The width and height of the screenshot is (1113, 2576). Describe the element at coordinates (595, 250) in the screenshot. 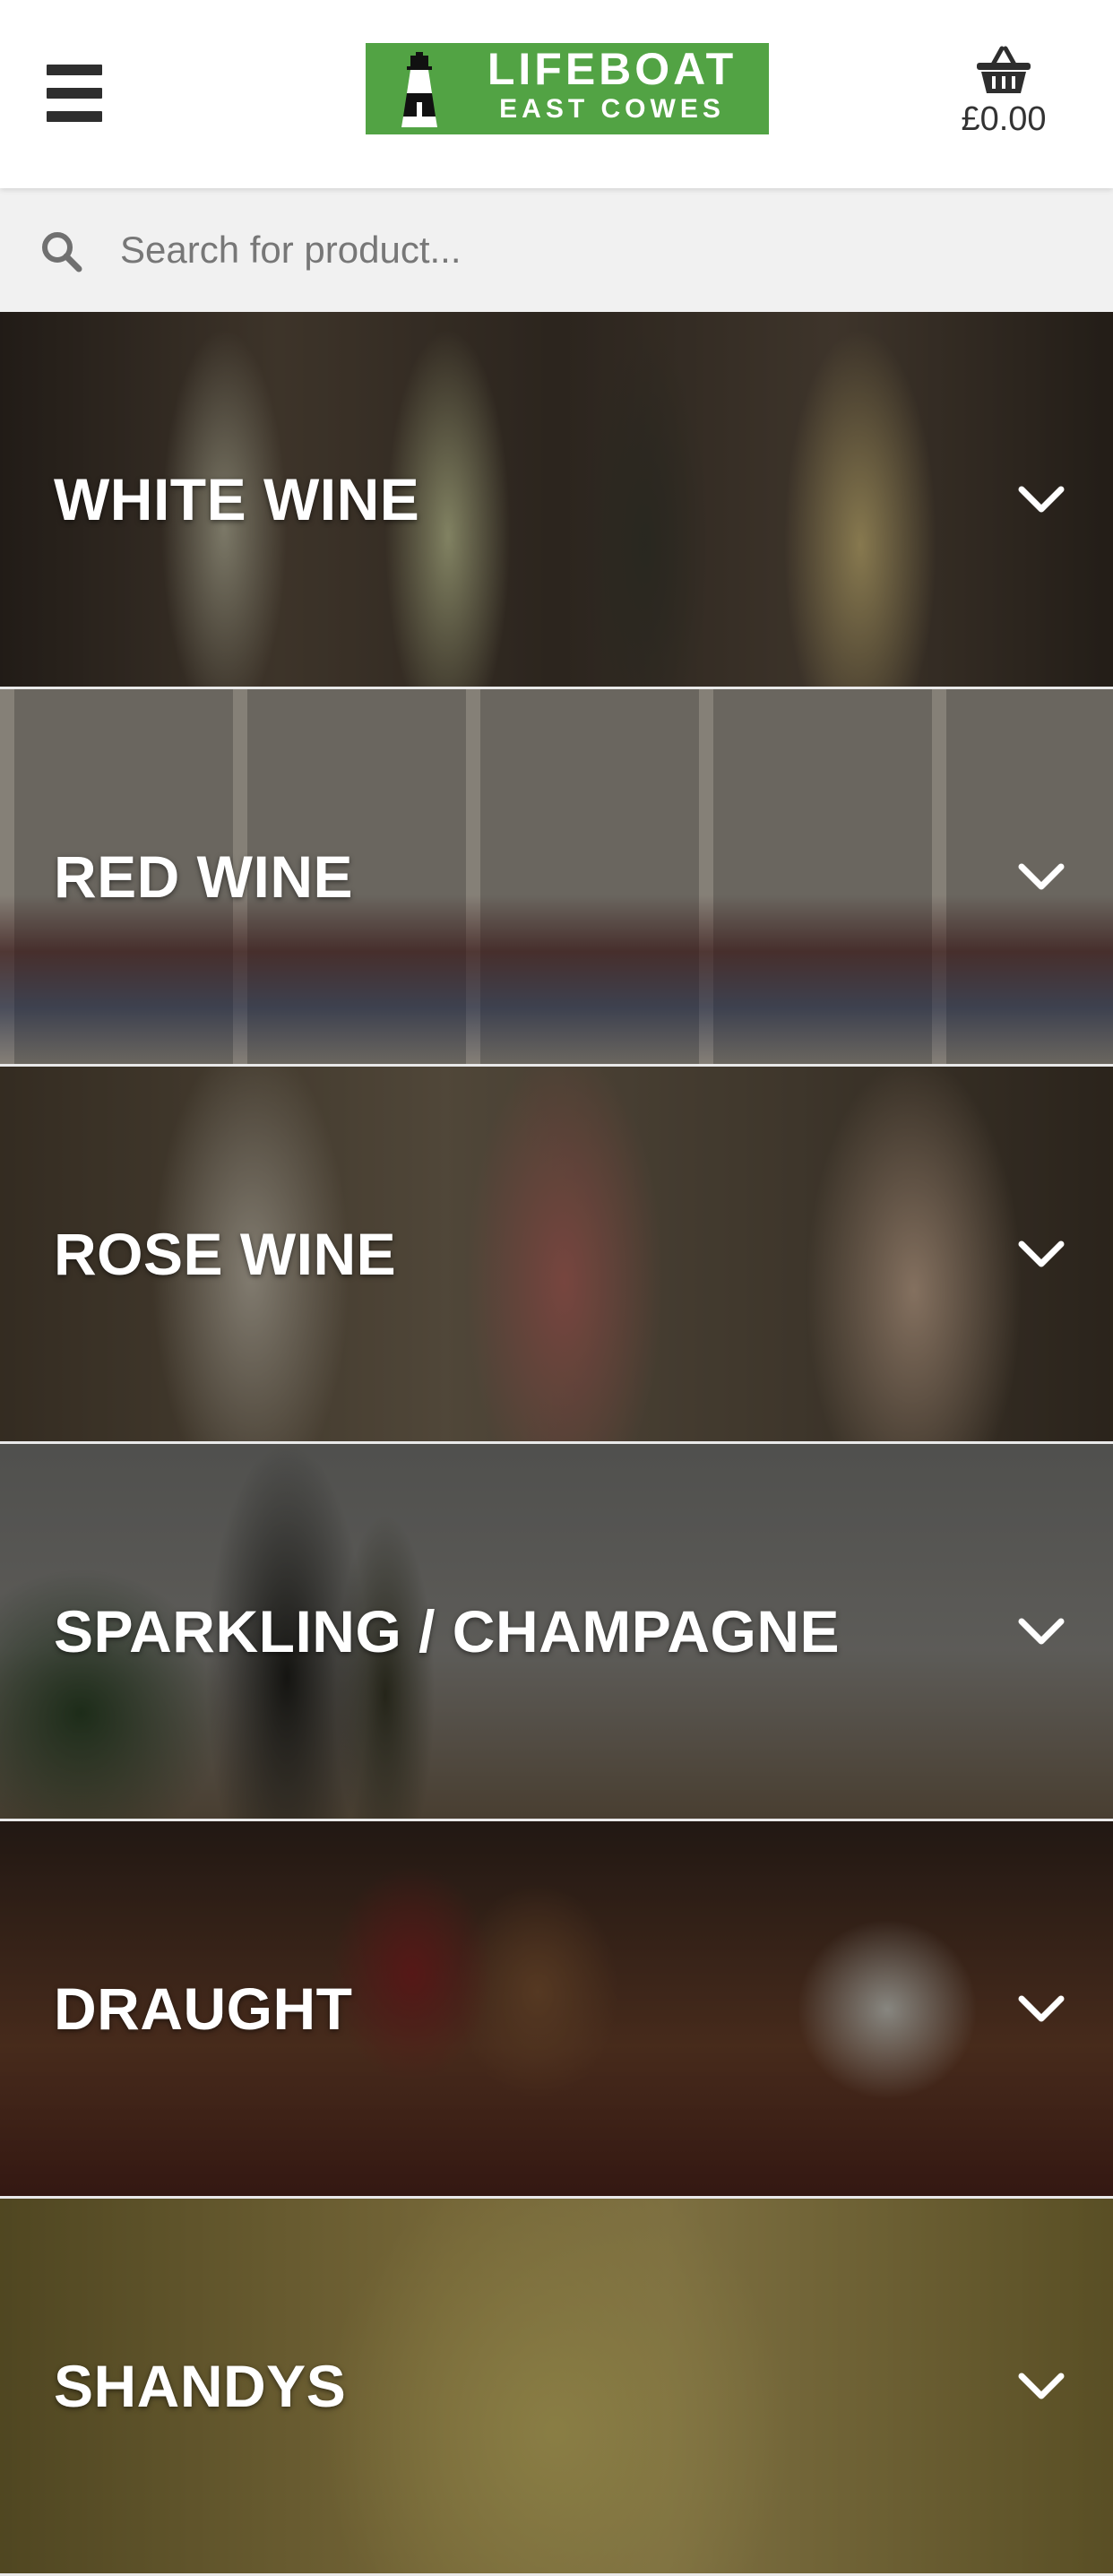

I see `search-input` at that location.